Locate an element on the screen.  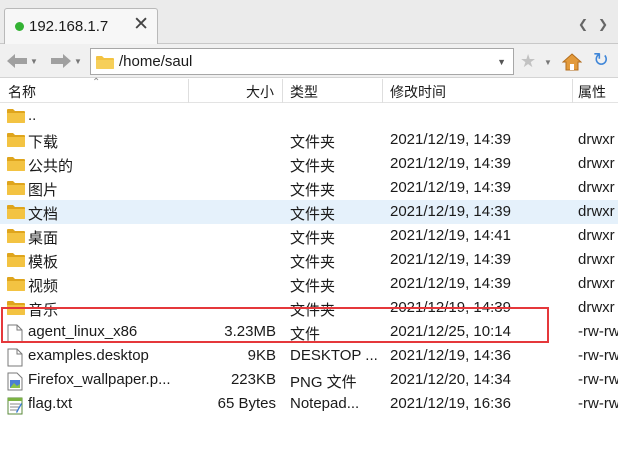
list-item: 模板 文件夹 2021/12/19, 14:39 drwxr is located at coordinates (309, 260).